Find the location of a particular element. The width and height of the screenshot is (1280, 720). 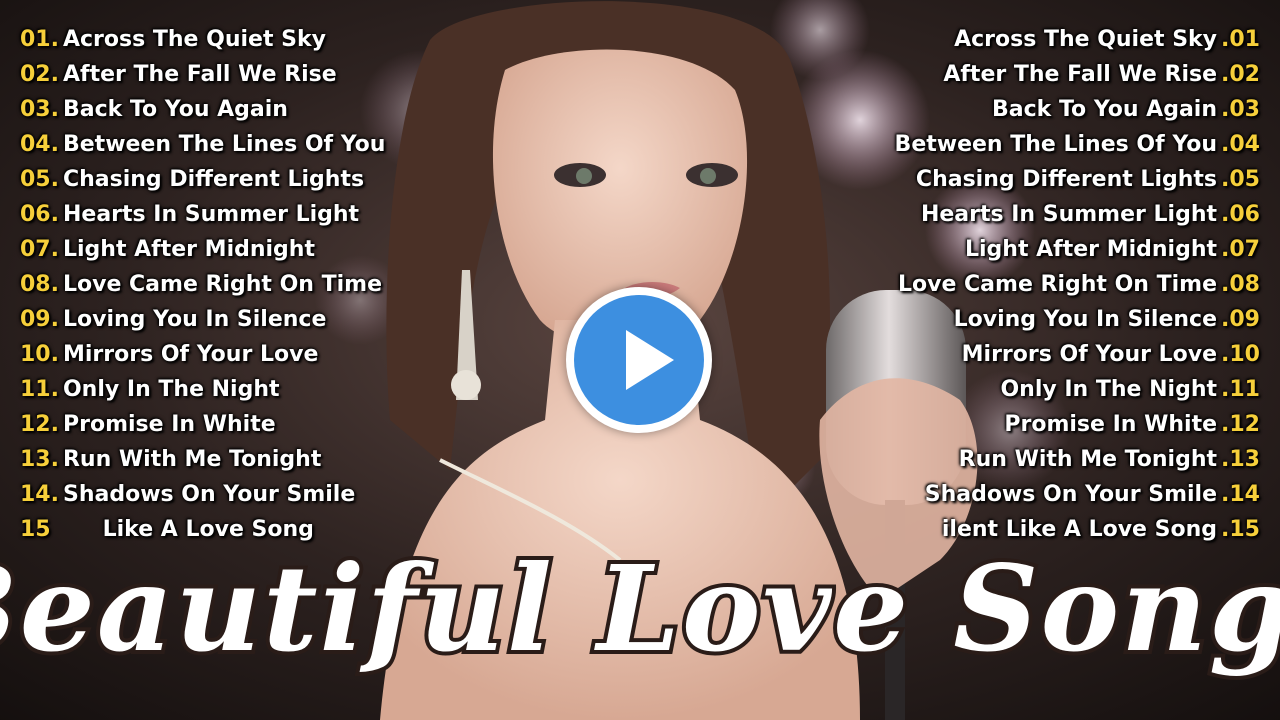

track-item: 06. Hearts In Summer Light is located at coordinates (202, 214).